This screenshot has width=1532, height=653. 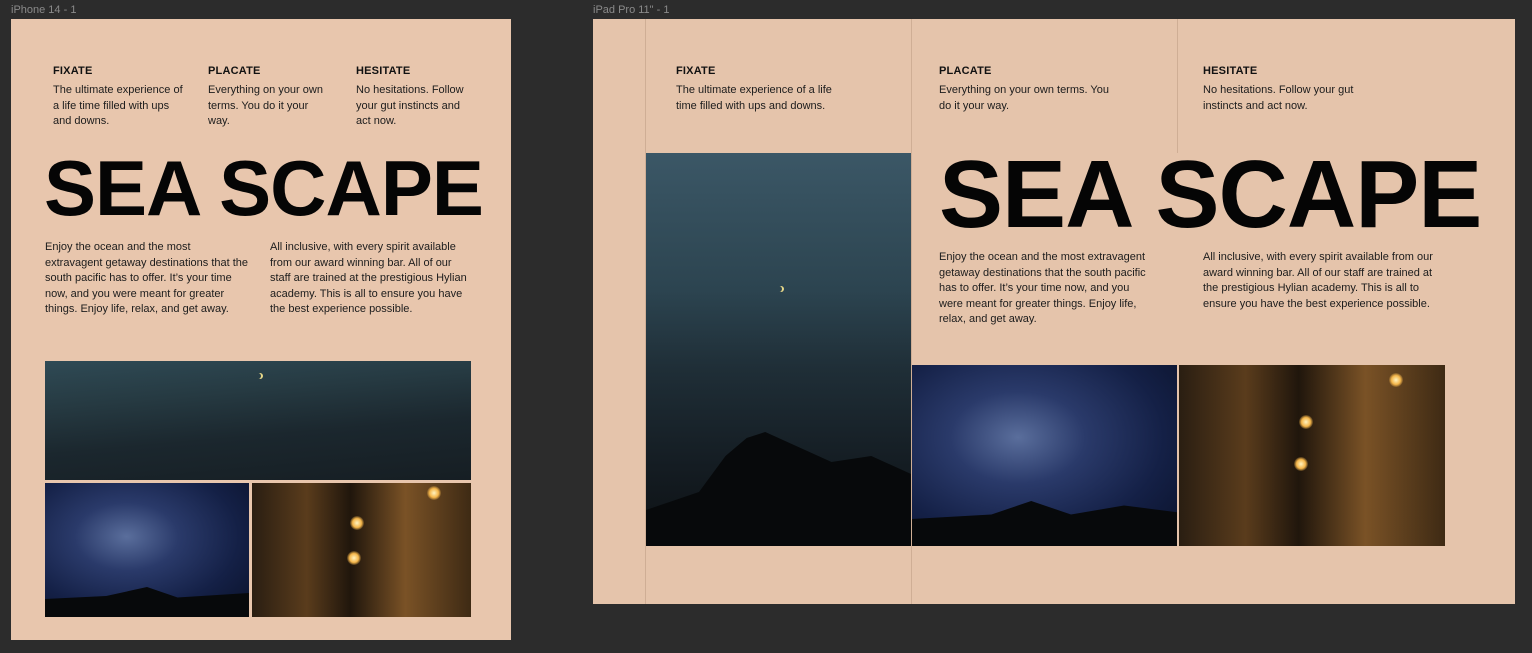 I want to click on frame-label-ipad: iPad Pro 11" - 1, so click(x=631, y=10).